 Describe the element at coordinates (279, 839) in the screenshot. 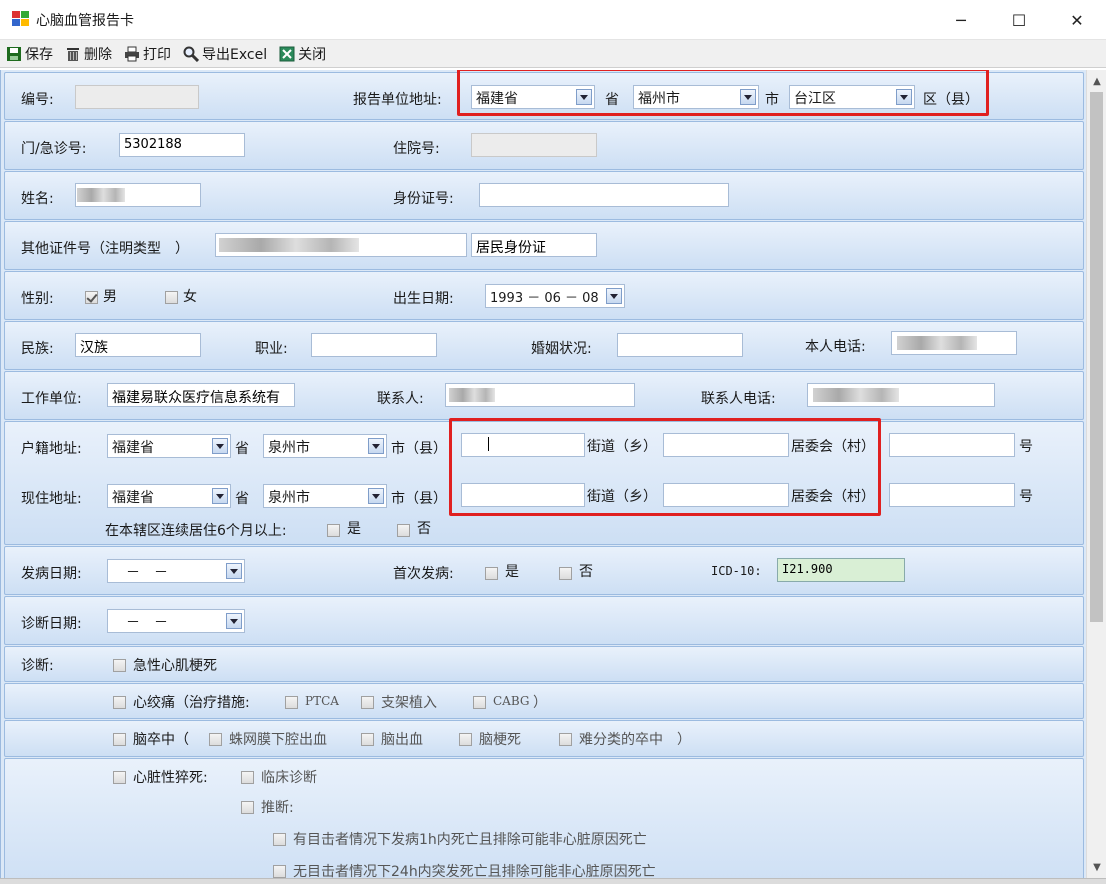

I see `scd-opt1-checkbox` at that location.